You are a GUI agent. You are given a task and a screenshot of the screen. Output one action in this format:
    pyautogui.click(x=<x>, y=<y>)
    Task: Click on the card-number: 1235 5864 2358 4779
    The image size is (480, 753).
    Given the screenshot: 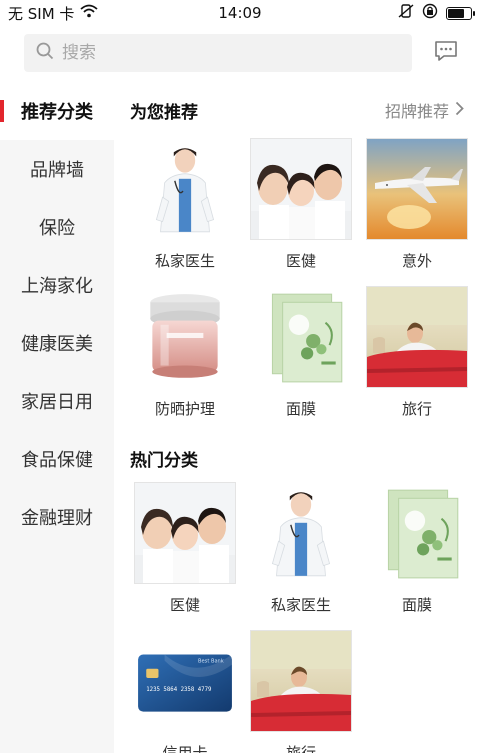 What is the action you would take?
    pyautogui.click(x=179, y=690)
    